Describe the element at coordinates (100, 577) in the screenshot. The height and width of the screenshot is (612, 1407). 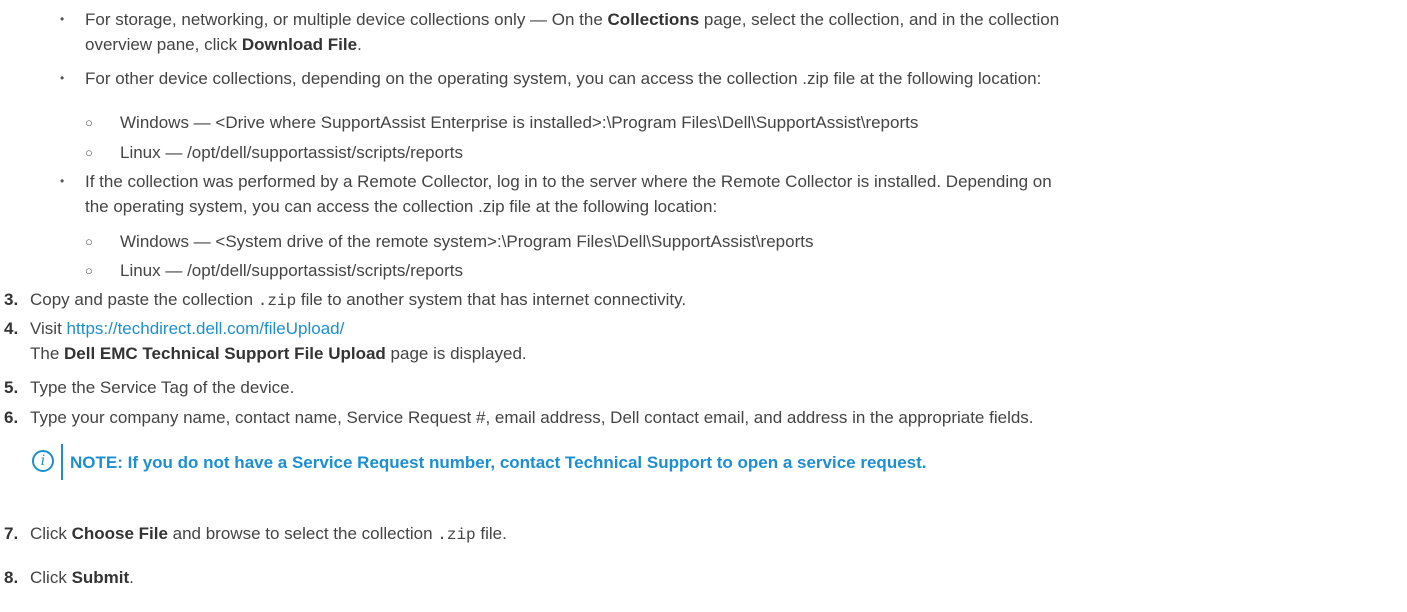
I see `bold-term: Submit` at that location.